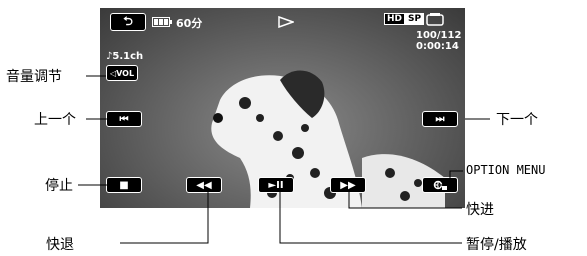  I want to click on sp-badge: SP, so click(415, 19).